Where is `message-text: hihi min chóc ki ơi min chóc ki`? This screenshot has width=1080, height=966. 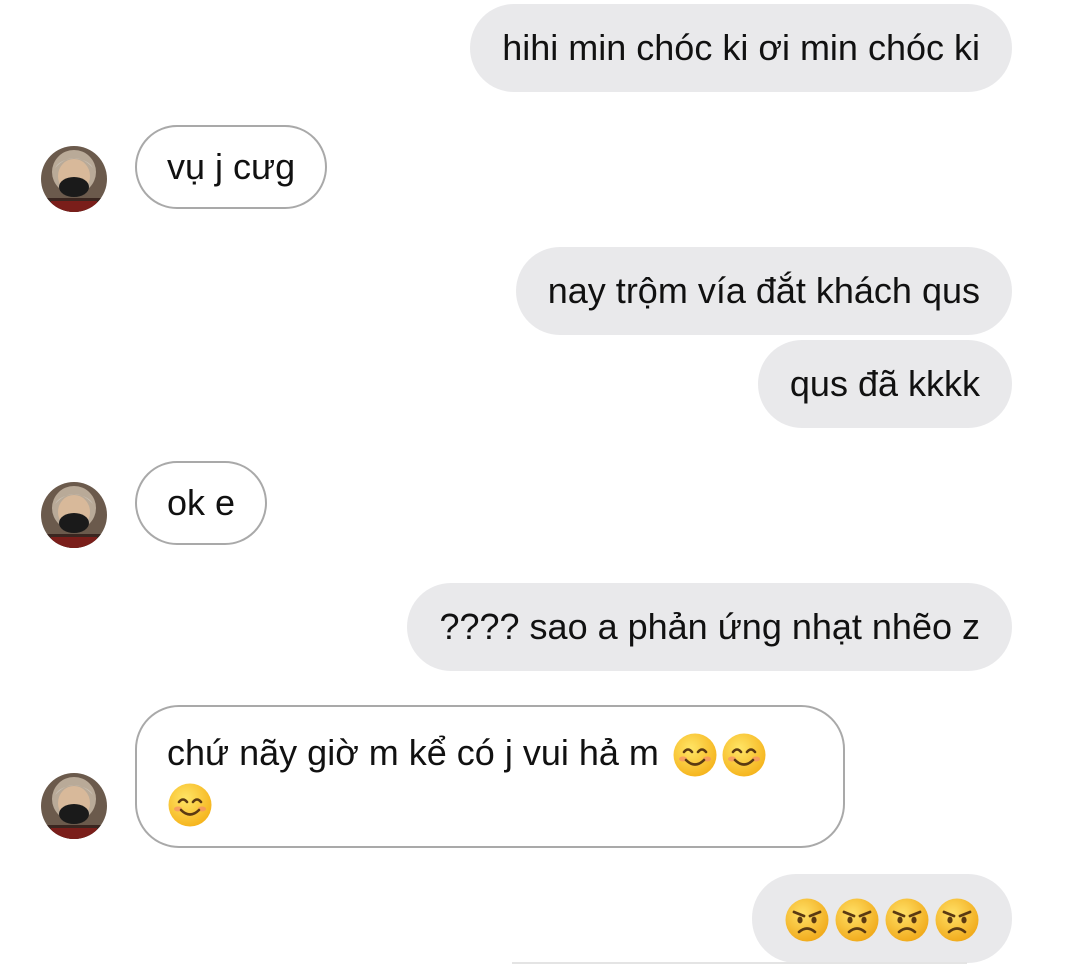
message-text: hihi min chóc ki ơi min chóc ki is located at coordinates (741, 47).